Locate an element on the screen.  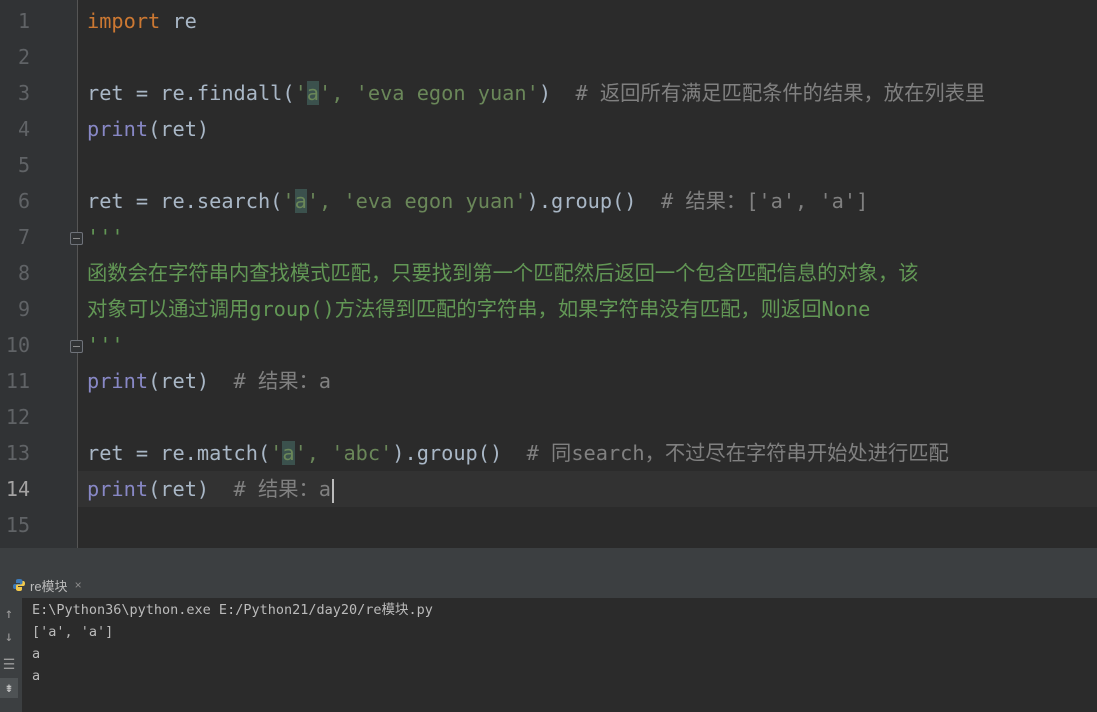
python-file-icon is located at coordinates (19, 585).